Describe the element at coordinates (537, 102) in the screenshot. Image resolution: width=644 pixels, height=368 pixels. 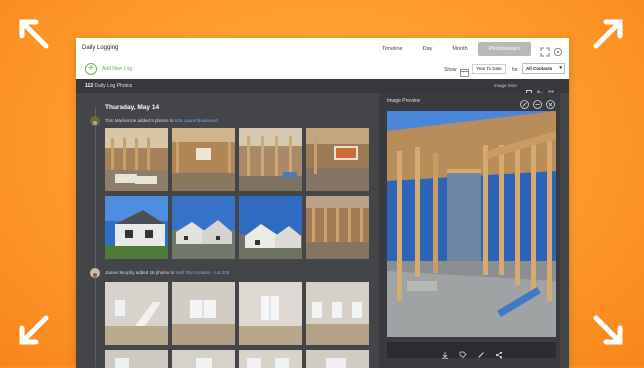
I see `minimize-icon` at that location.